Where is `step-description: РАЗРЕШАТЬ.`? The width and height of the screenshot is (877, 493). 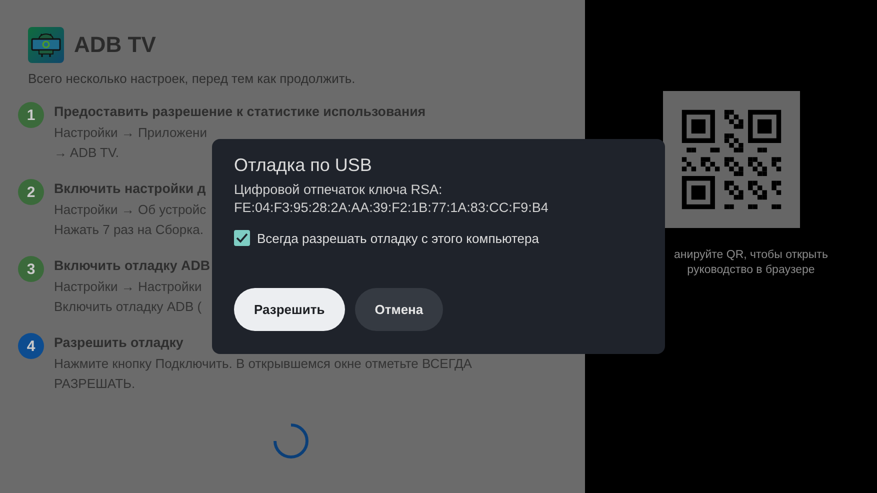
step-description: РАЗРЕШАТЬ. is located at coordinates (95, 384).